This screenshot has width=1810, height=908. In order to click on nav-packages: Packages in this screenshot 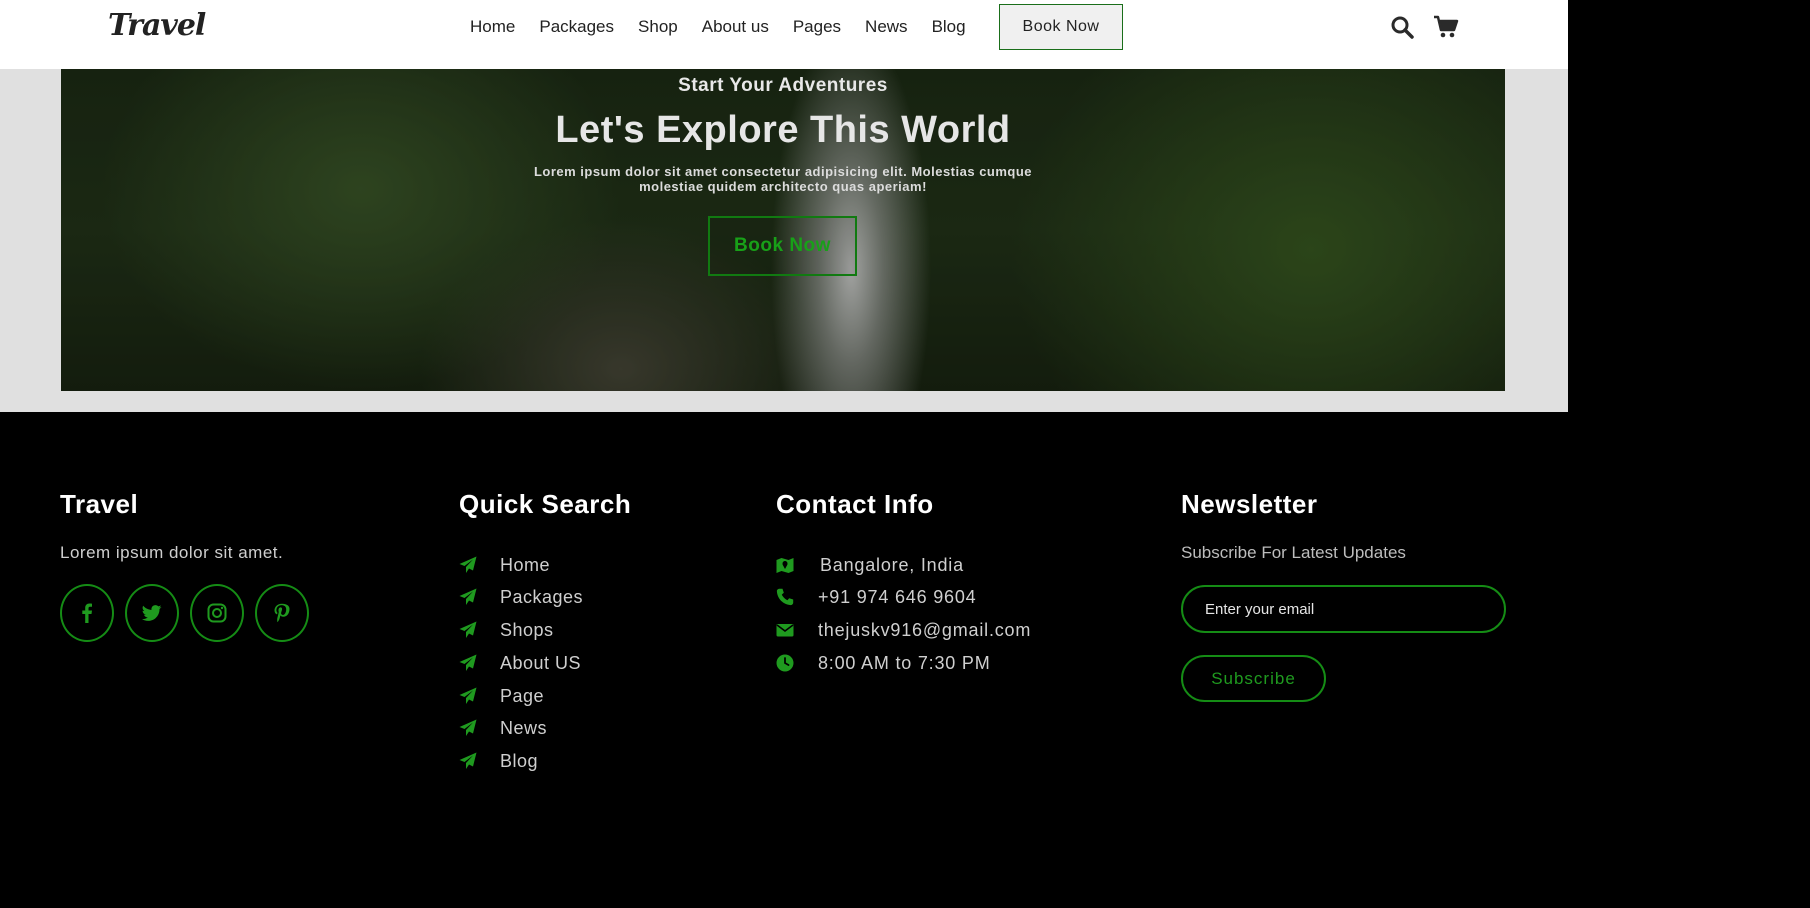, I will do `click(576, 27)`.